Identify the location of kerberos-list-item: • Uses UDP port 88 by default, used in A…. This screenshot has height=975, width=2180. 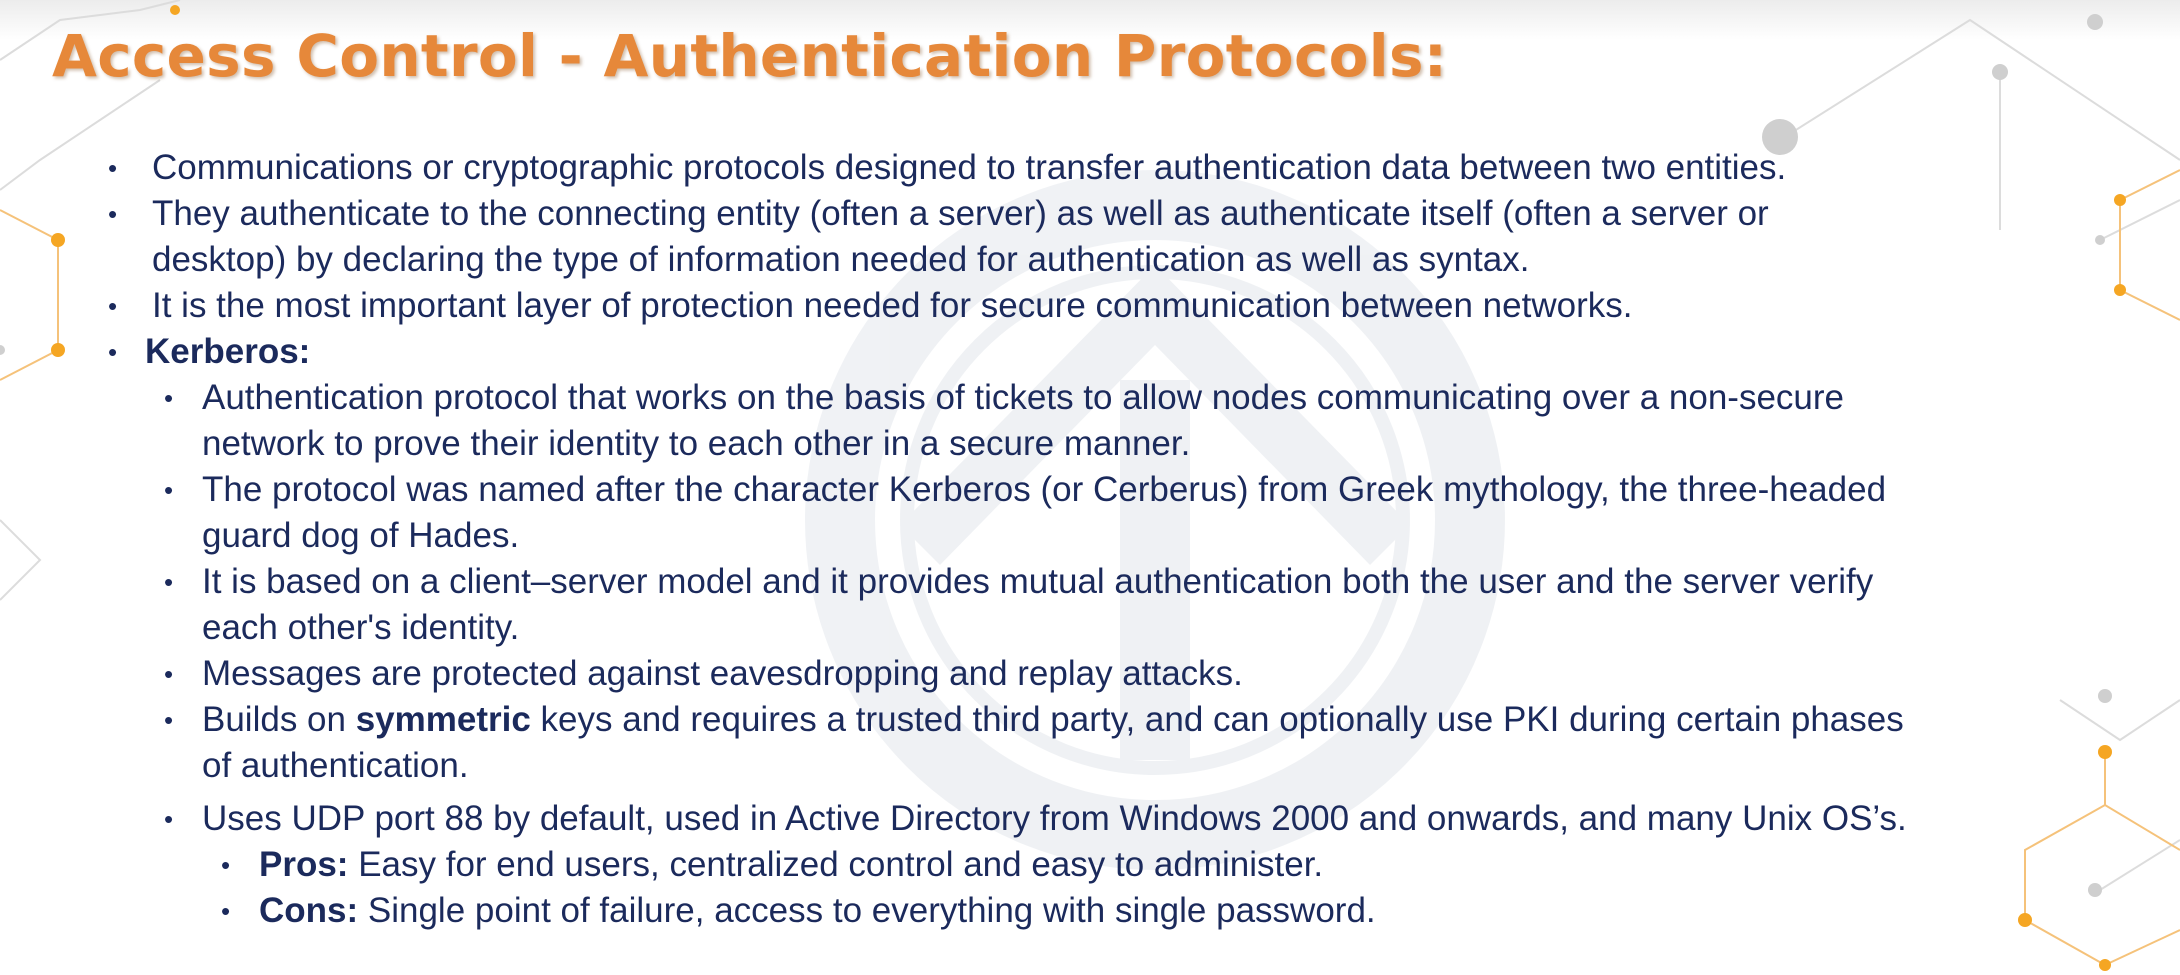
(1035, 819).